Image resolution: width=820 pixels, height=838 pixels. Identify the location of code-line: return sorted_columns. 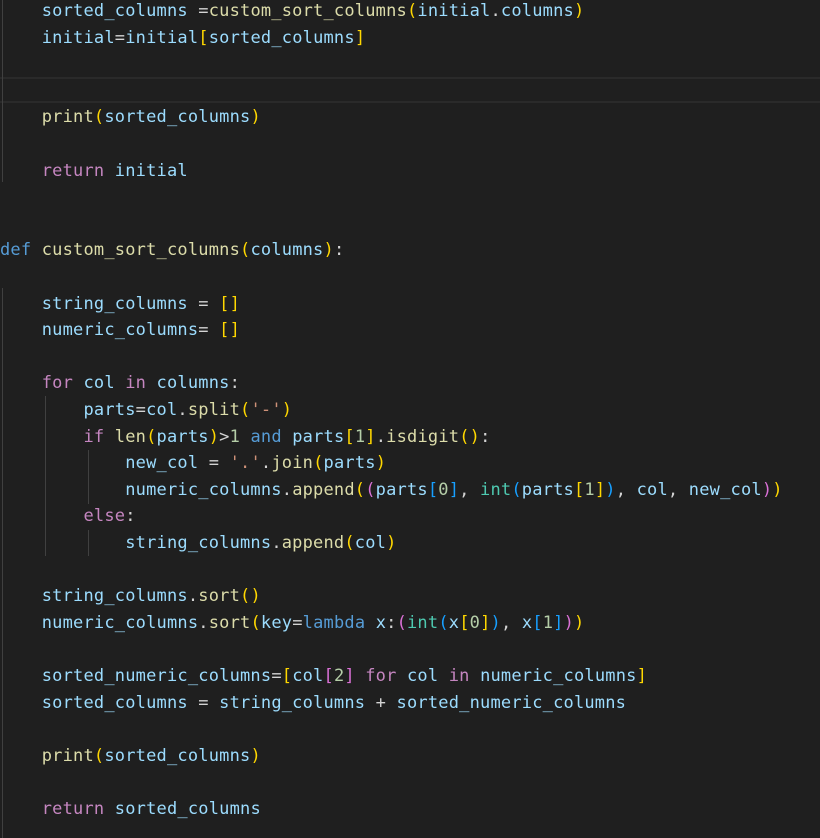
(130, 809).